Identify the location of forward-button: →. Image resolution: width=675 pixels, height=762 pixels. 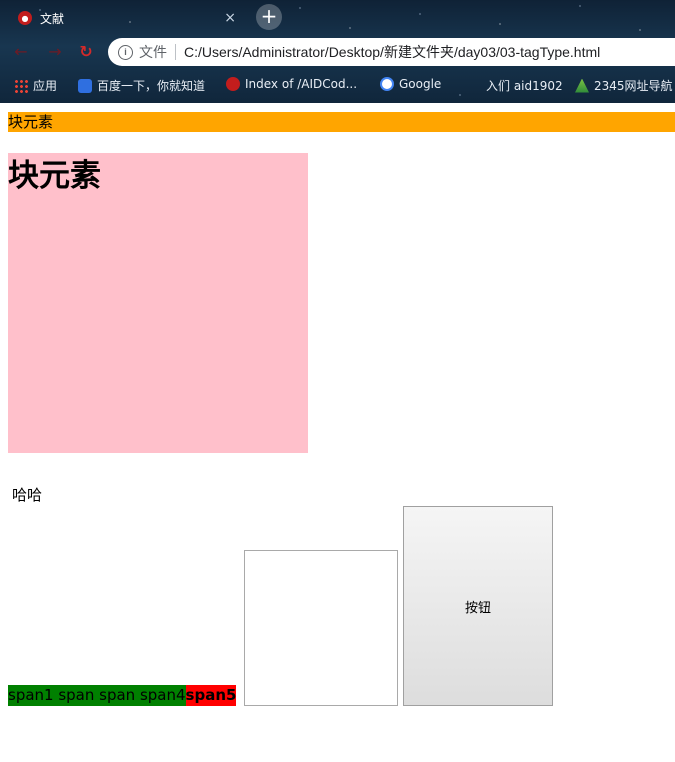
(55, 52).